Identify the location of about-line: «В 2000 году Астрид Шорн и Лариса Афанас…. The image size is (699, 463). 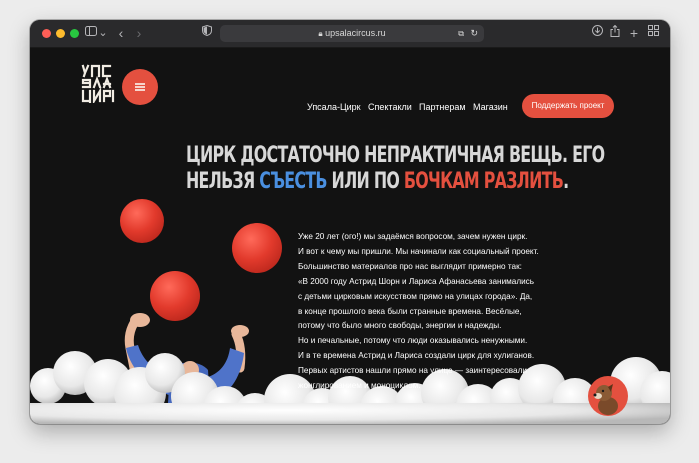
(416, 281).